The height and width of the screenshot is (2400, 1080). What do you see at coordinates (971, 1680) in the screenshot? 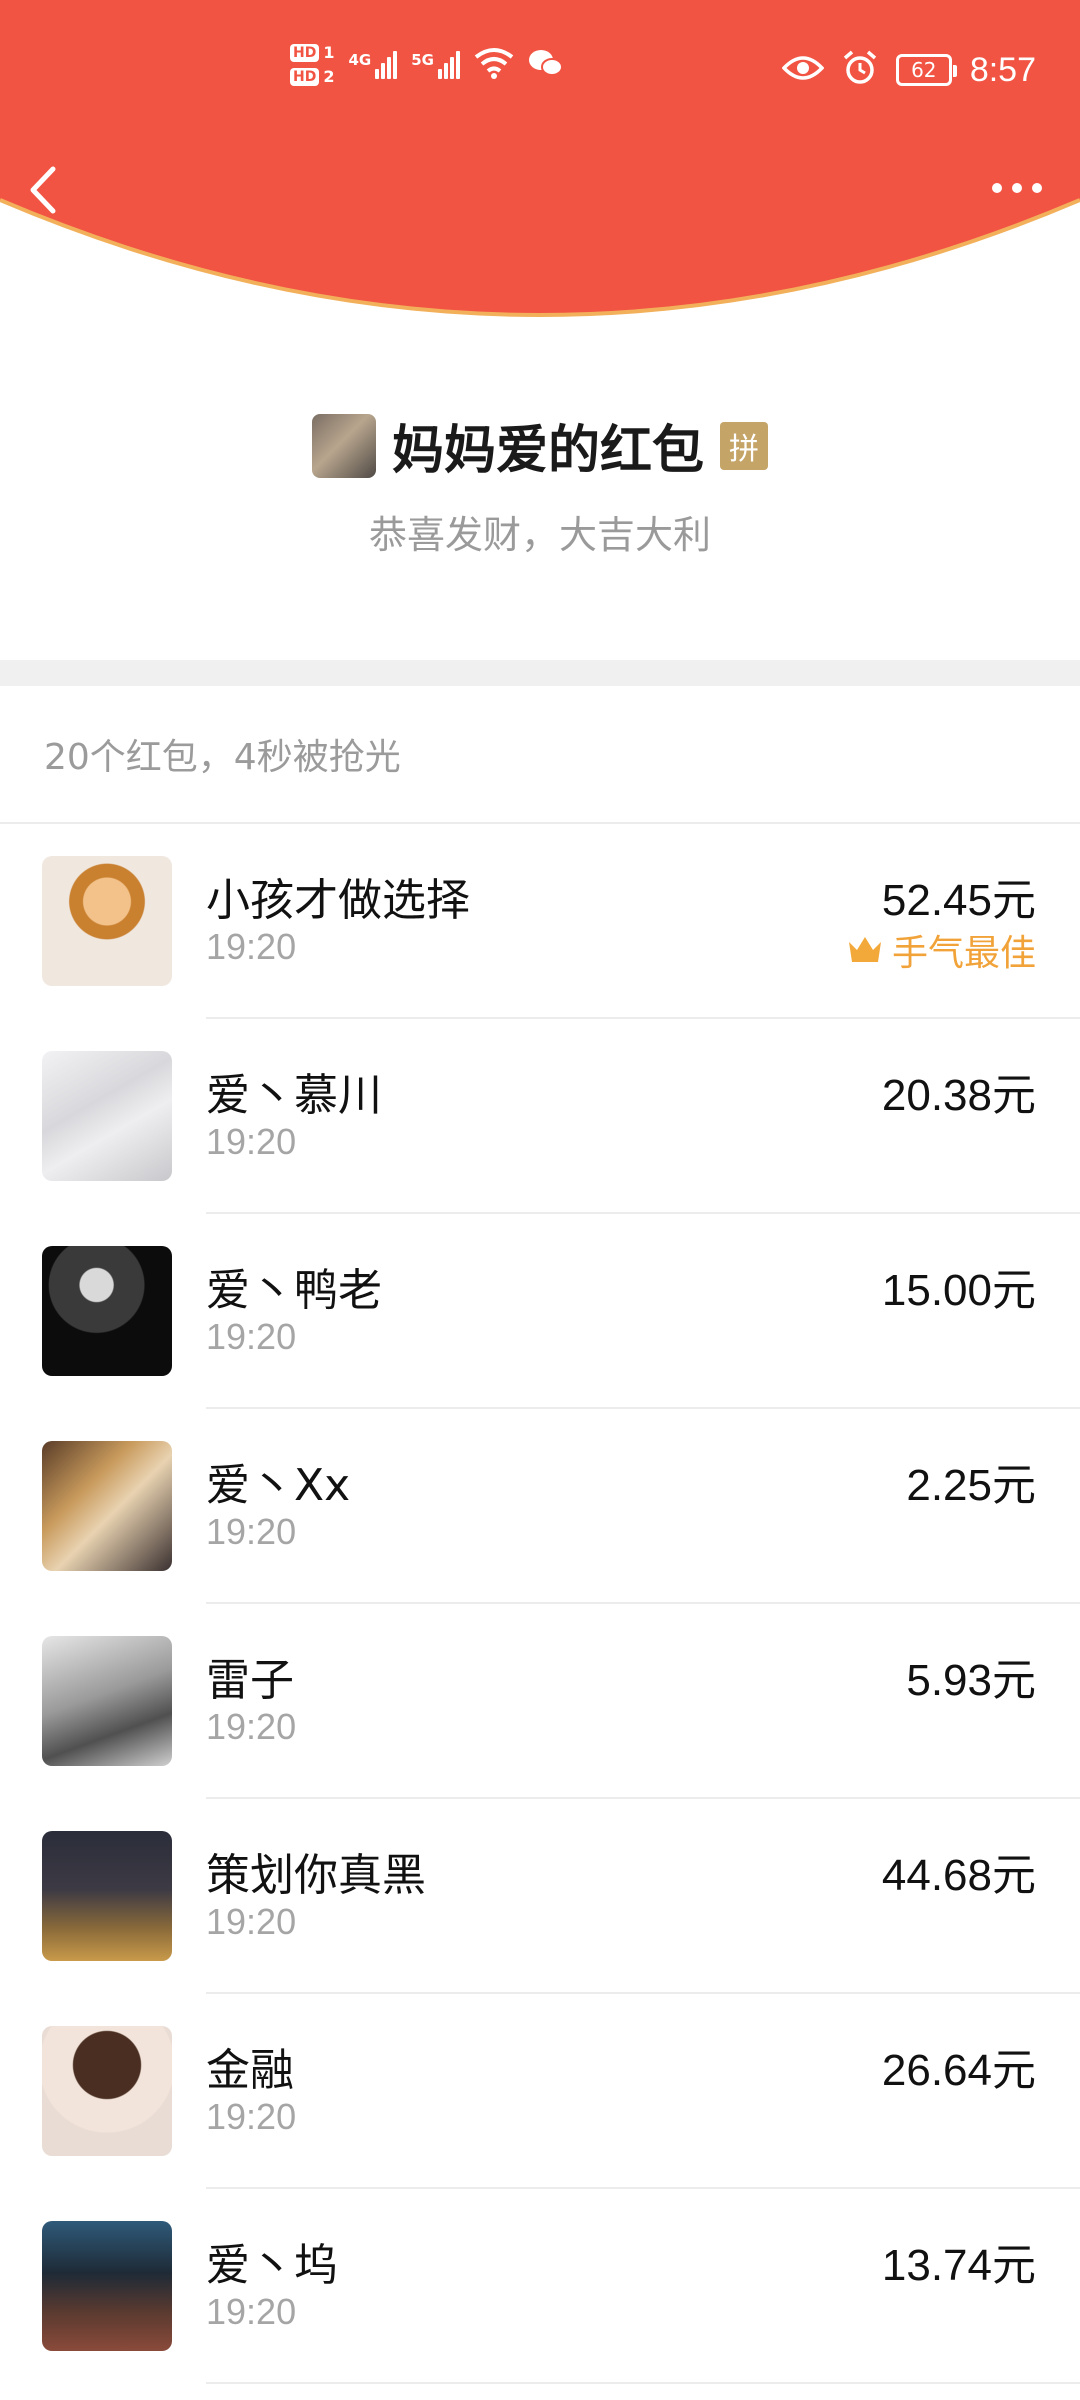
I see `amount: 5.93元` at bounding box center [971, 1680].